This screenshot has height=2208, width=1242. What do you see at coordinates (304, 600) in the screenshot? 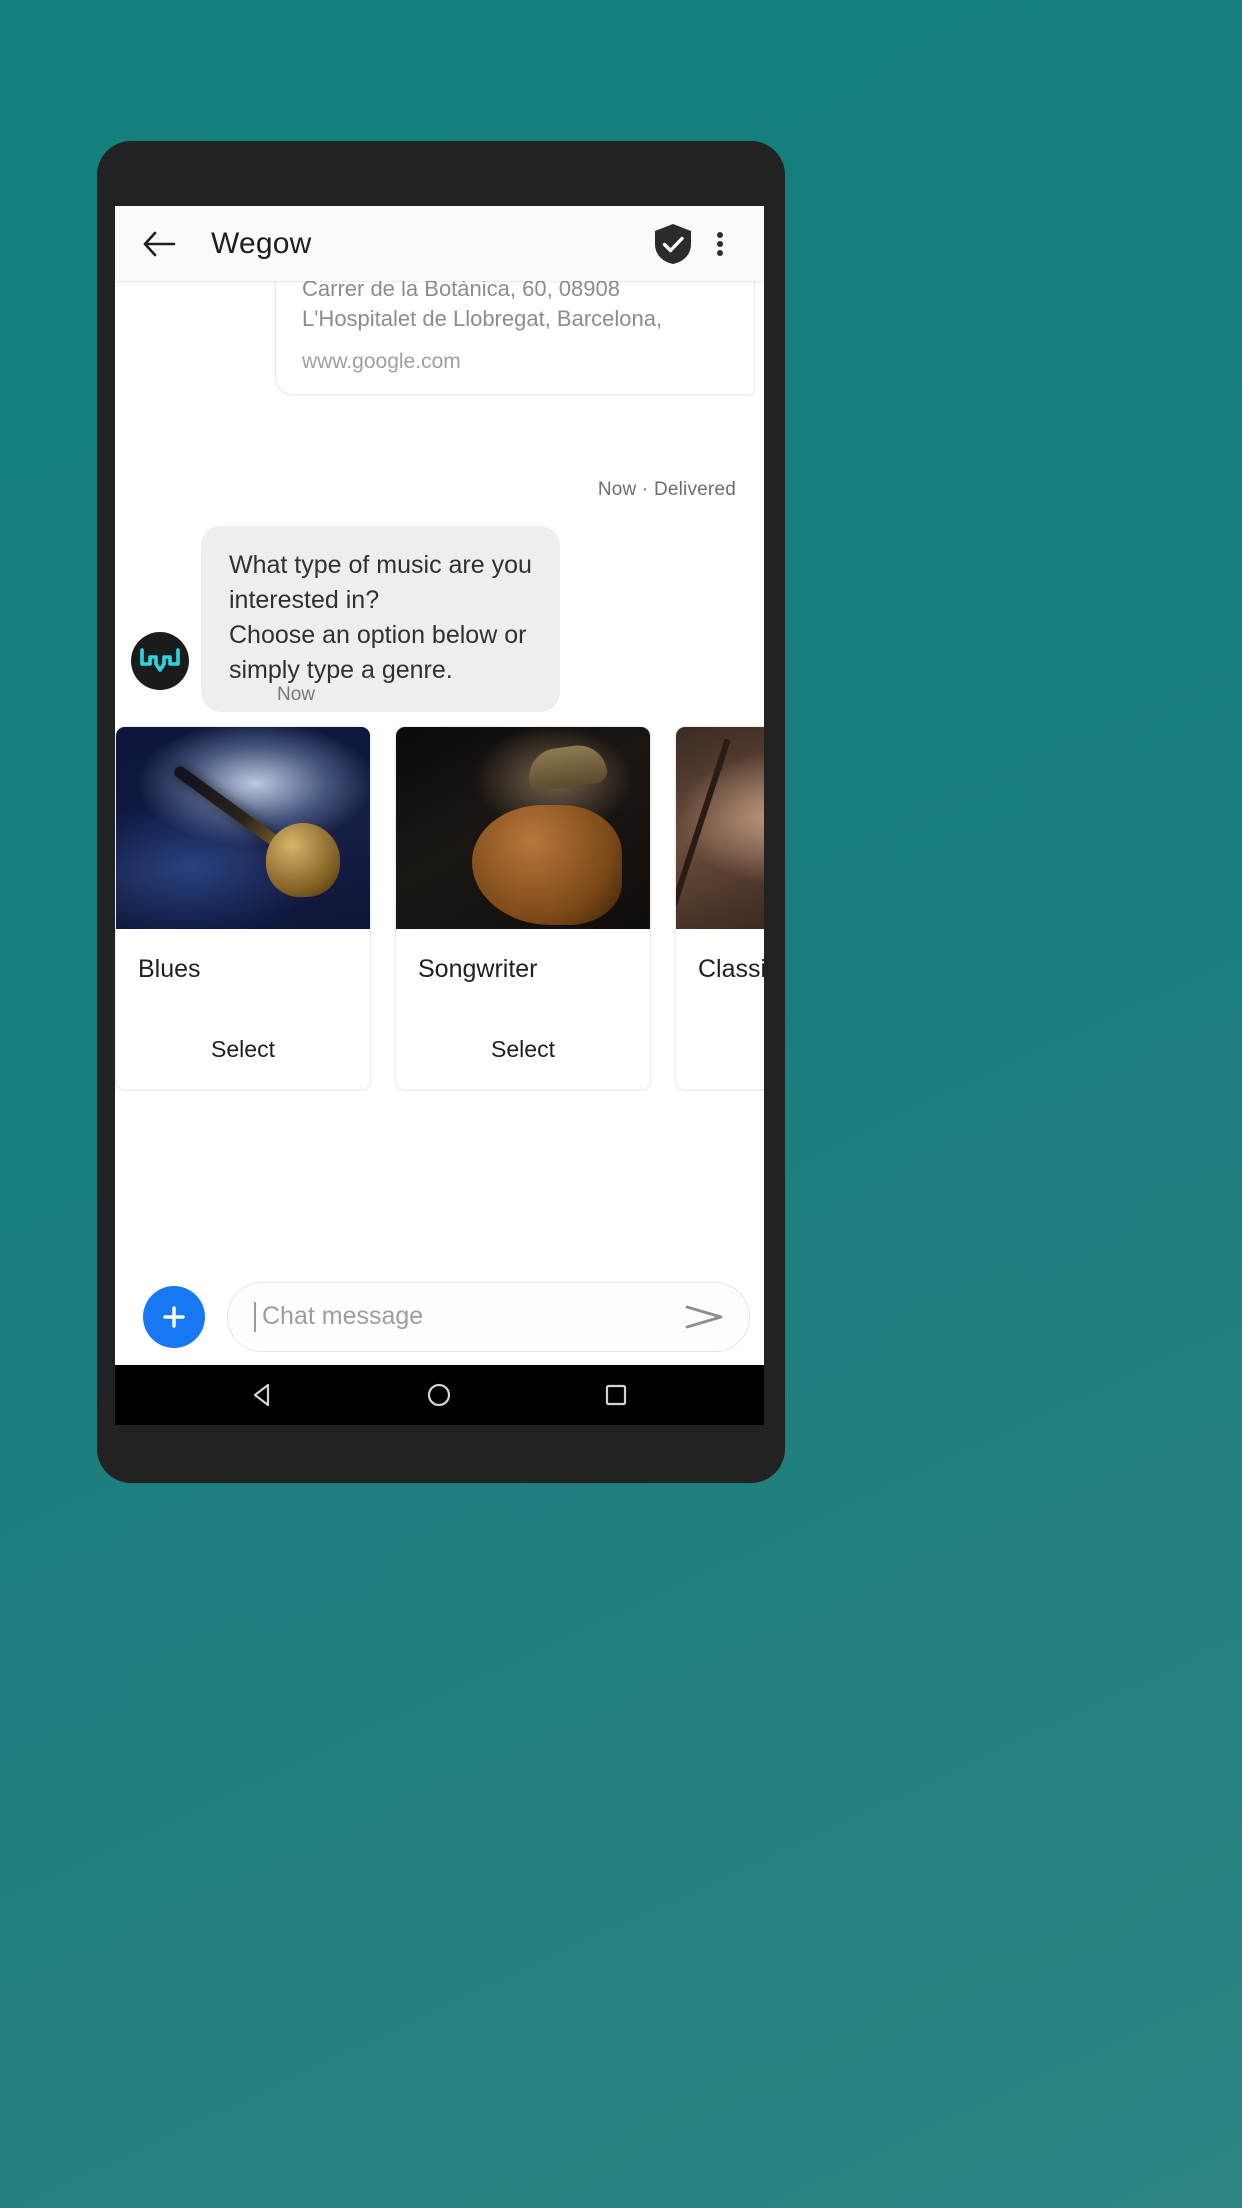
I see `bot-message-line: interested in?` at bounding box center [304, 600].